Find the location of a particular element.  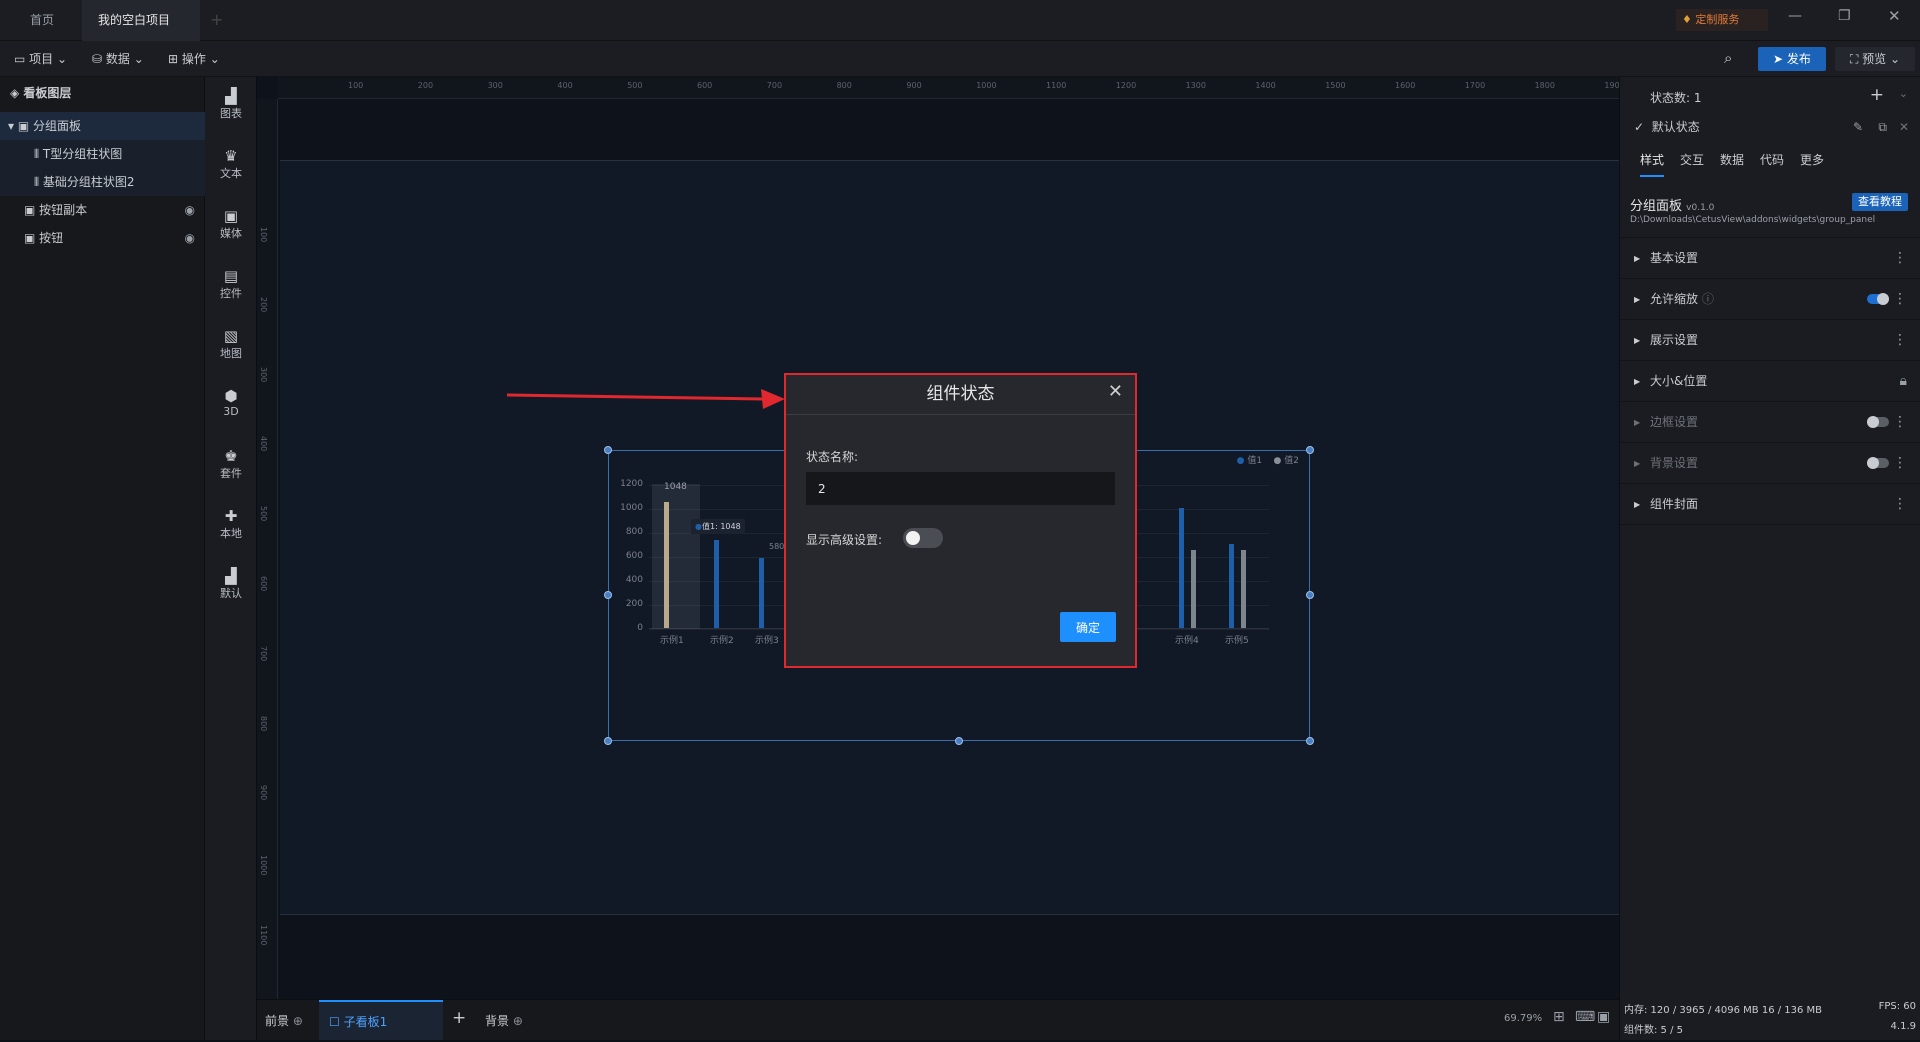

tab-more: 更多 is located at coordinates (1812, 160).